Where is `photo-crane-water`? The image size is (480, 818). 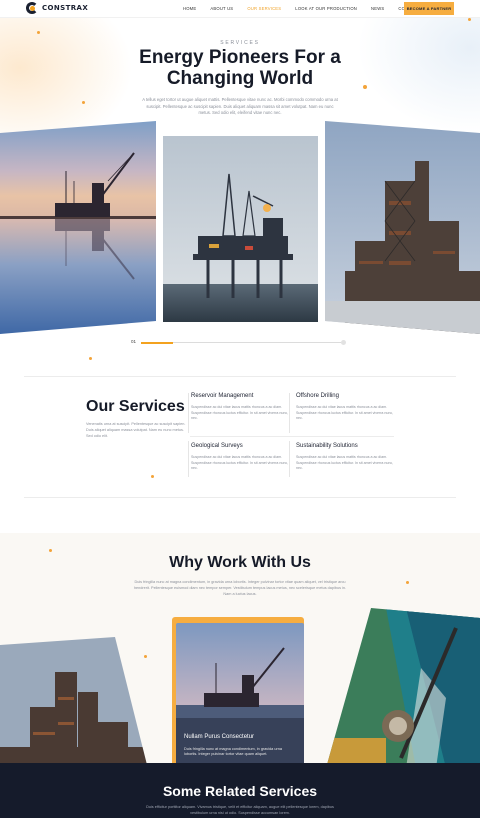 photo-crane-water is located at coordinates (78, 227).